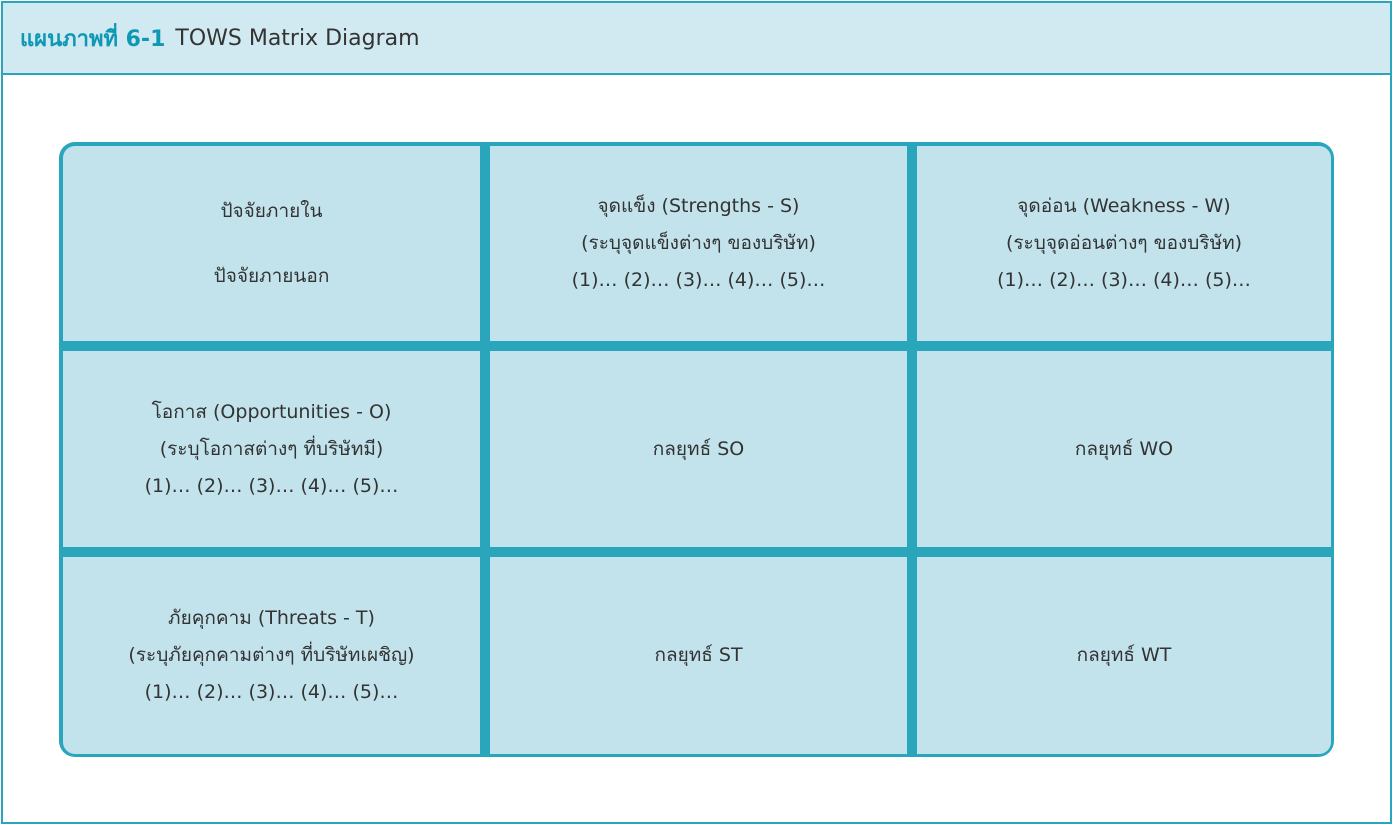 Image resolution: width=1393 pixels, height=825 pixels. I want to click on strategy-wo-label: กลยุทธ์ WO, so click(1124, 448).